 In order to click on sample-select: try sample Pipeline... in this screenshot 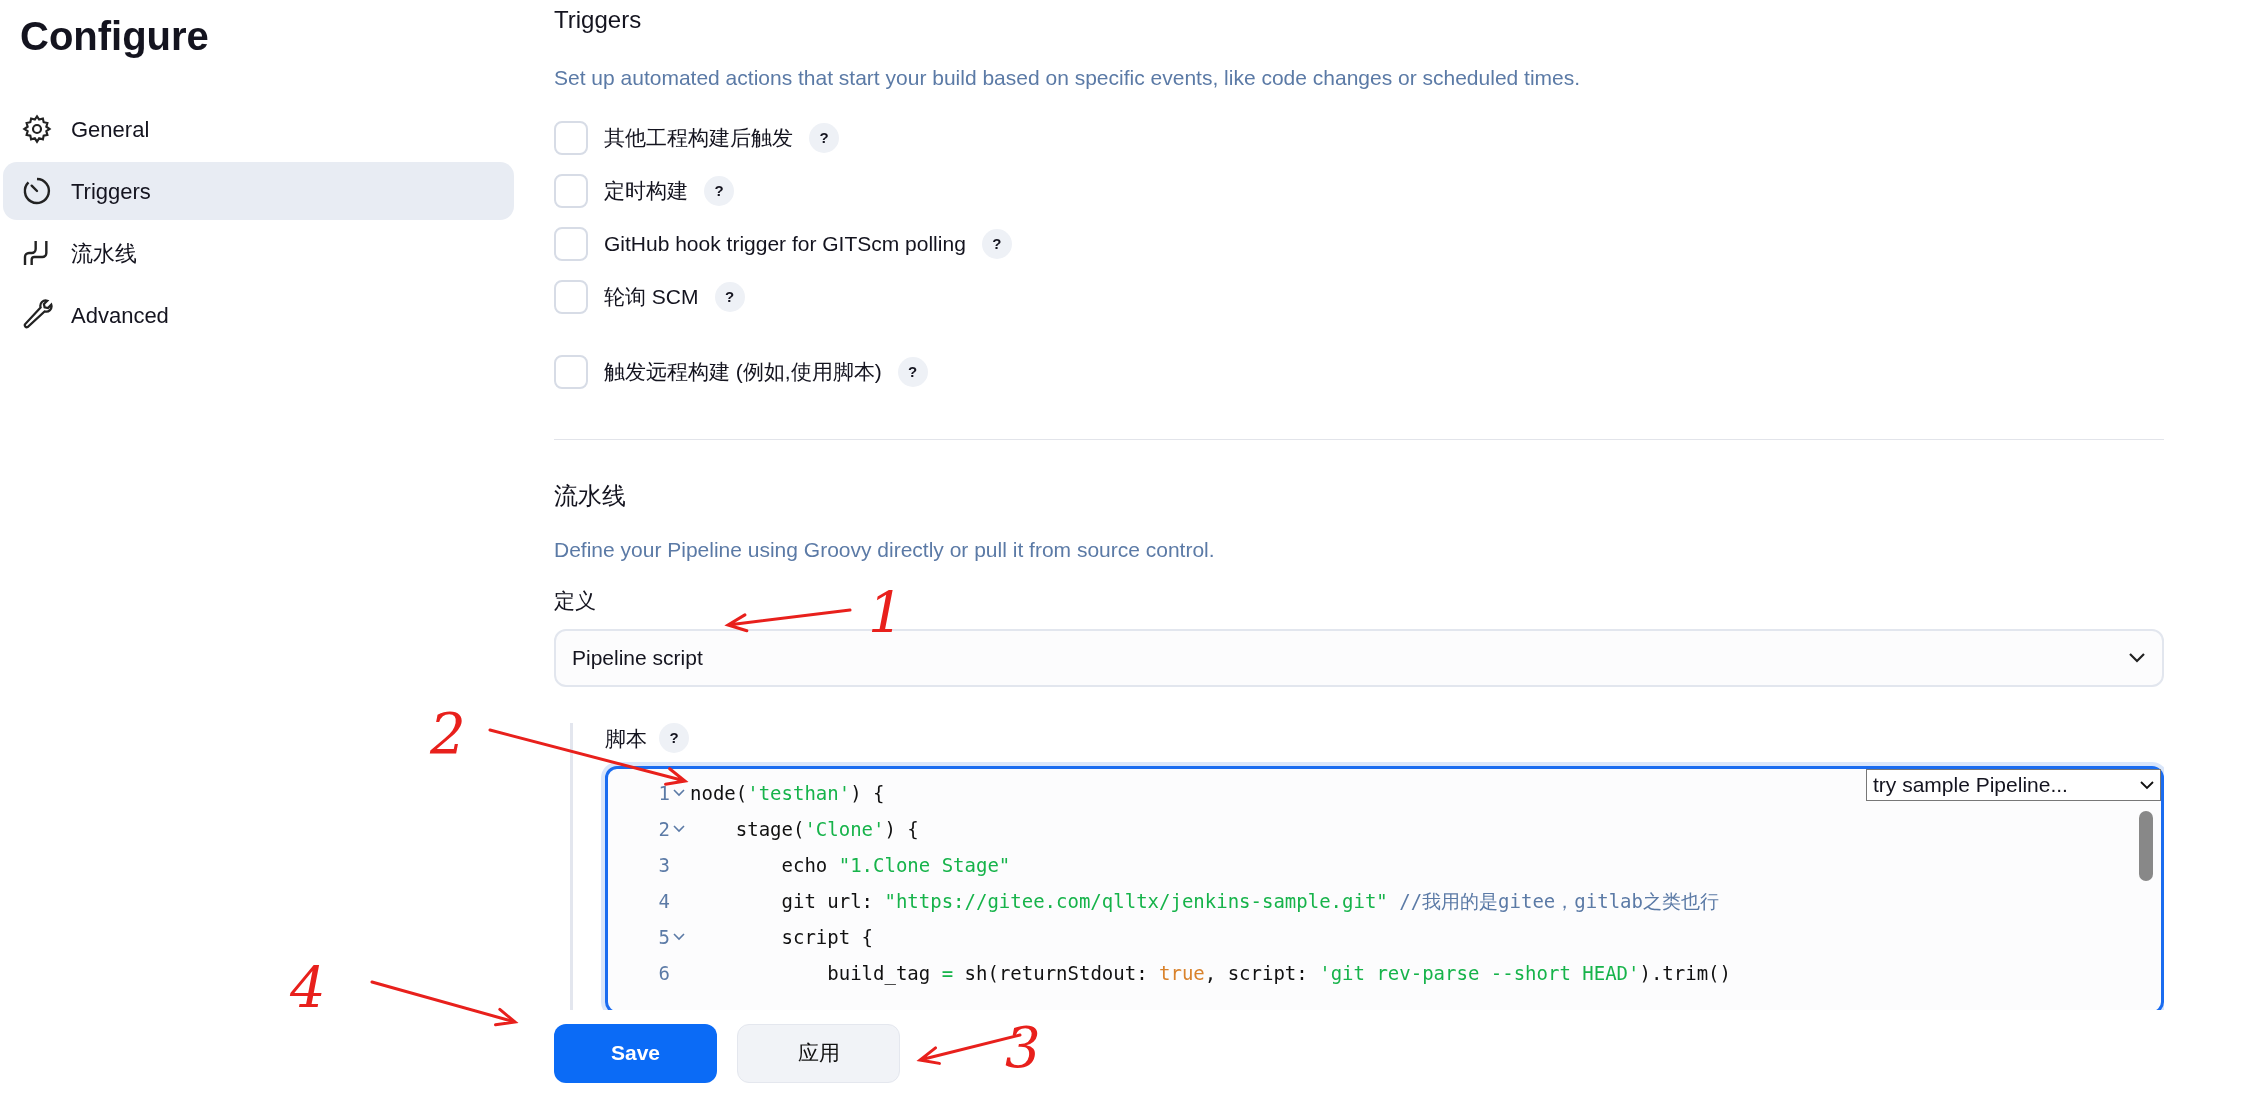, I will do `click(2013, 785)`.